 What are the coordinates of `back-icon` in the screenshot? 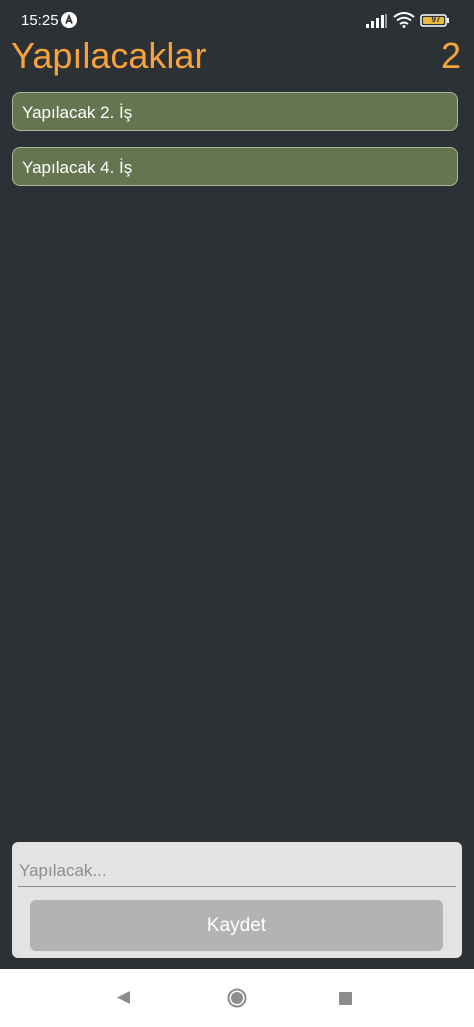 It's located at (123, 997).